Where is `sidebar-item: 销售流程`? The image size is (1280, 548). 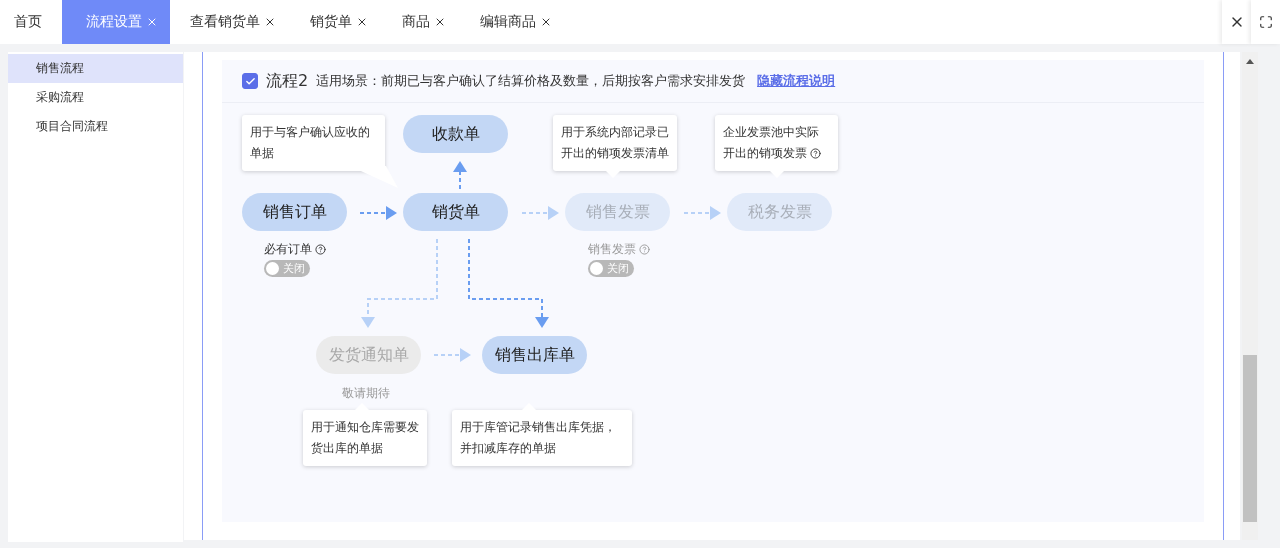 sidebar-item: 销售流程 is located at coordinates (95, 68).